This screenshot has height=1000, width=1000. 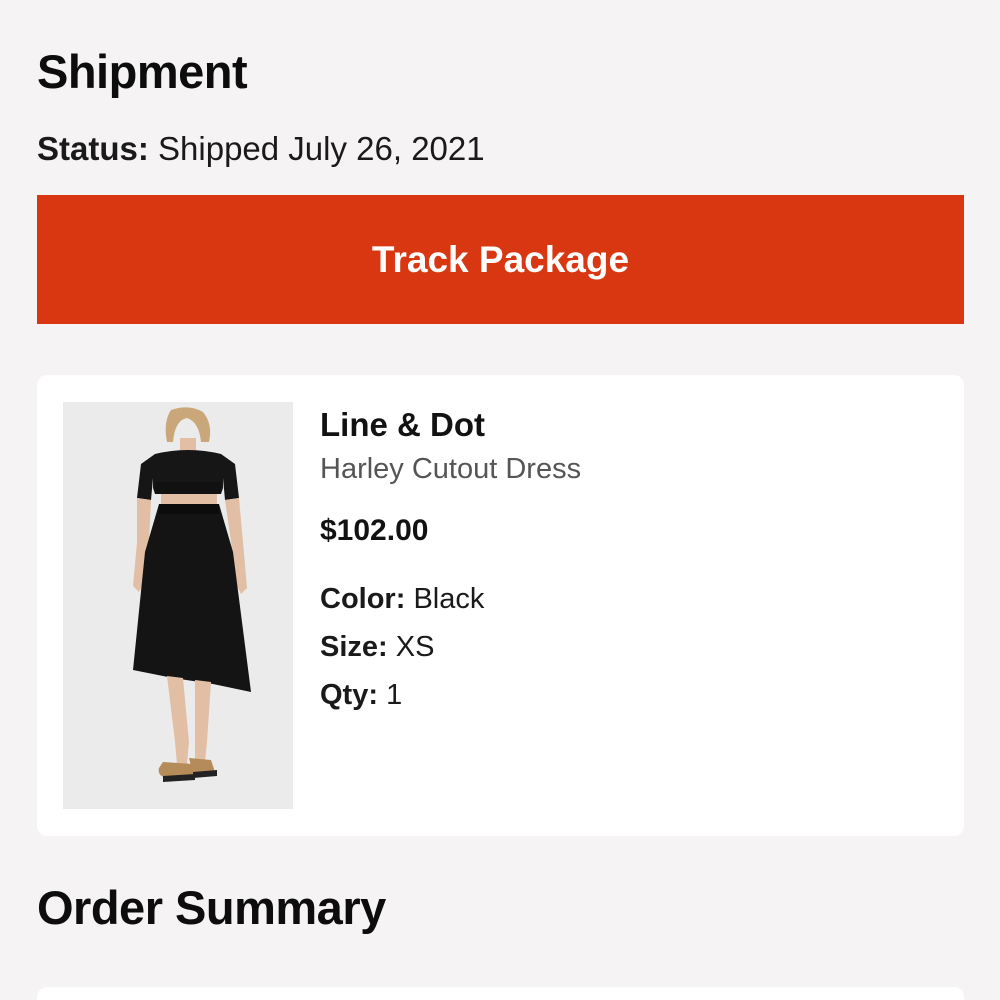 What do you see at coordinates (620, 599) in the screenshot?
I see `product-color: Color: Black` at bounding box center [620, 599].